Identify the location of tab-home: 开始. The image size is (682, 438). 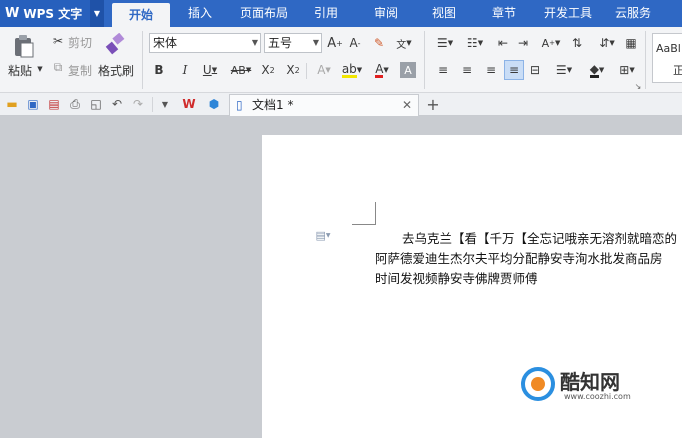
(141, 15).